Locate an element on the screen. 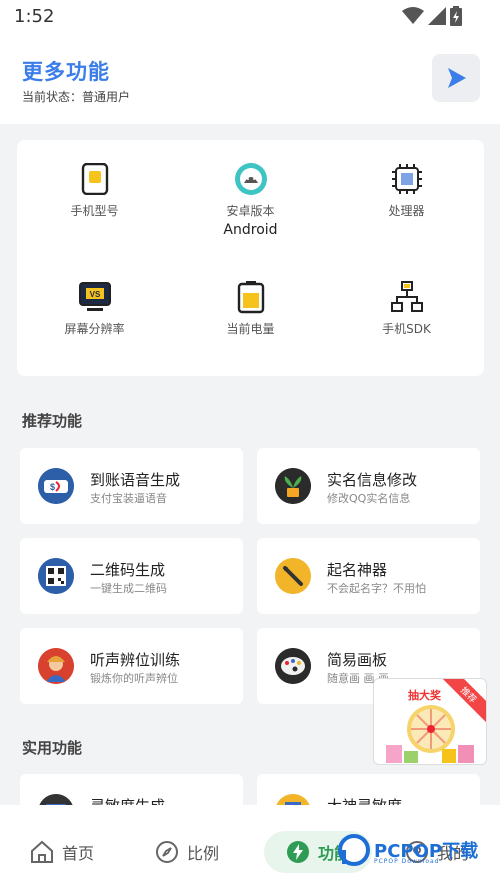  plant-icon is located at coordinates (293, 486).